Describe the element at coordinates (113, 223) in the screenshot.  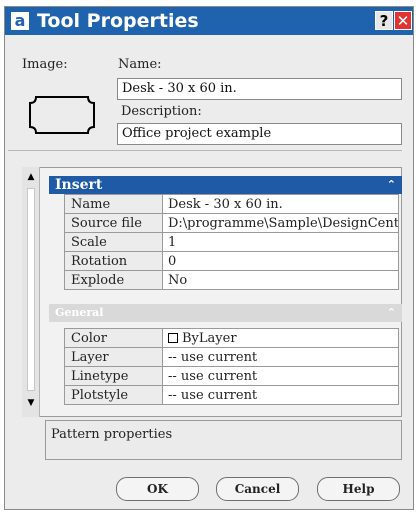
I see `property-name: Source file` at that location.